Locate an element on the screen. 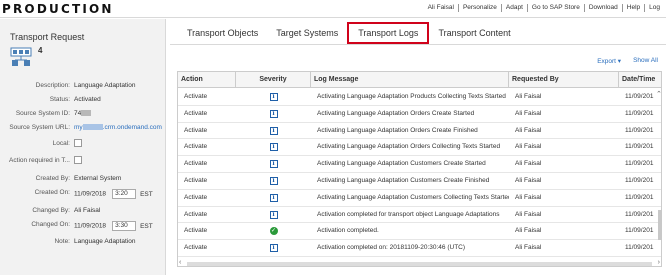  local-checkbox is located at coordinates (78, 143).